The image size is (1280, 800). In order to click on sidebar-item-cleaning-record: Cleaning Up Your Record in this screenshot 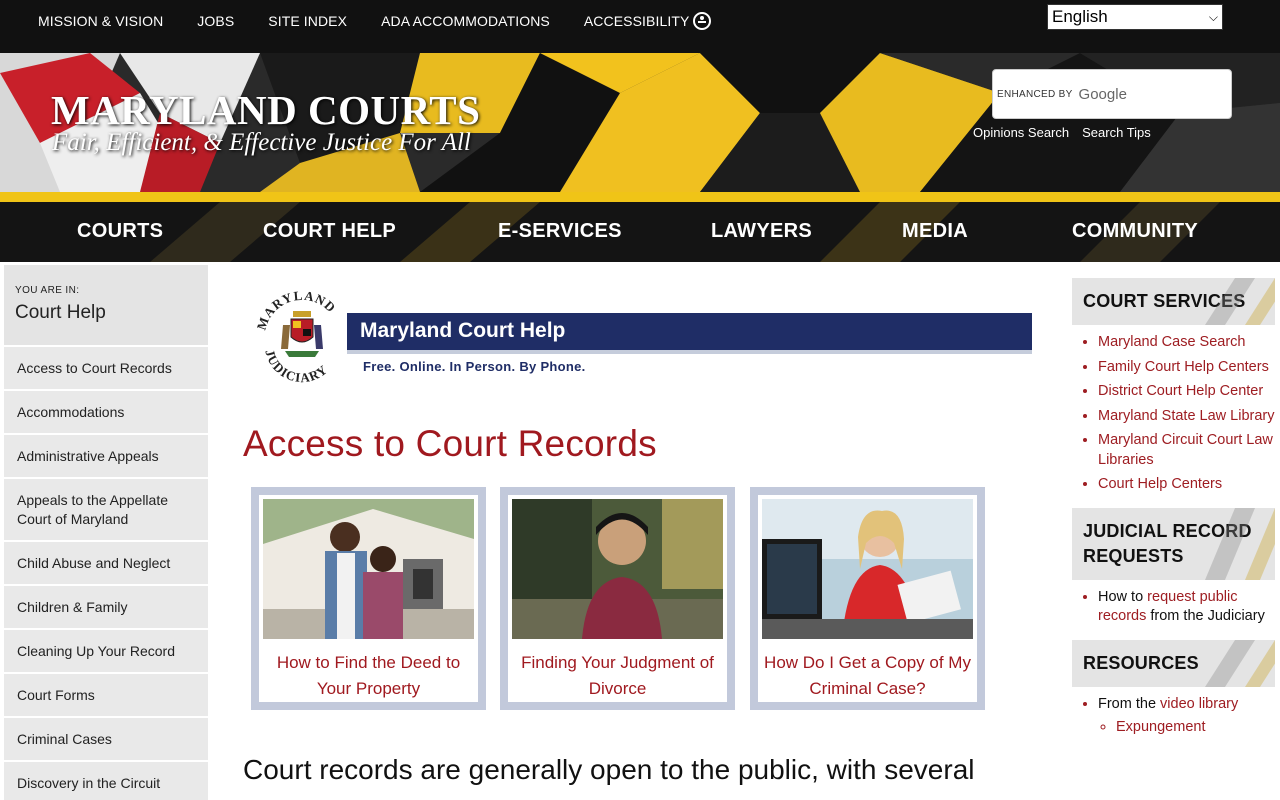, I will do `click(106, 650)`.